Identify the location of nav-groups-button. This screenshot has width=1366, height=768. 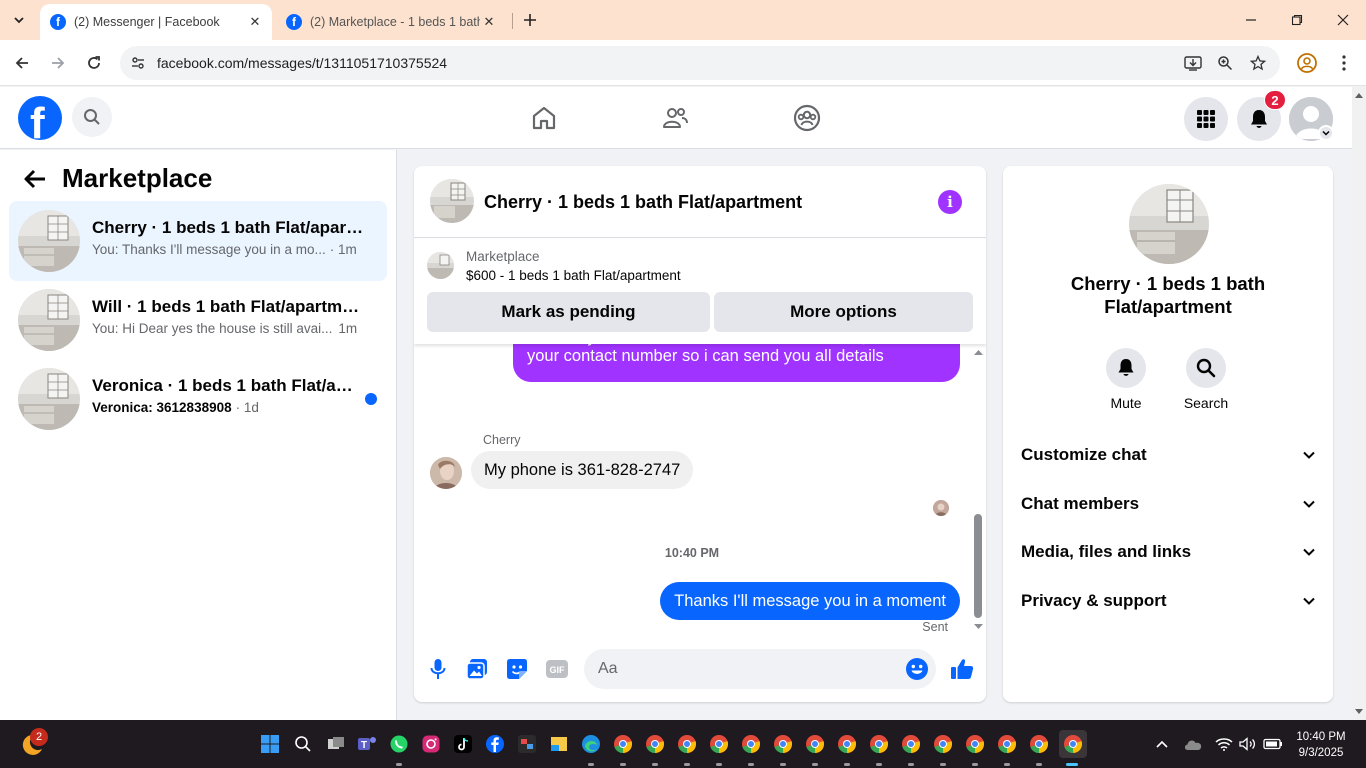
(807, 118).